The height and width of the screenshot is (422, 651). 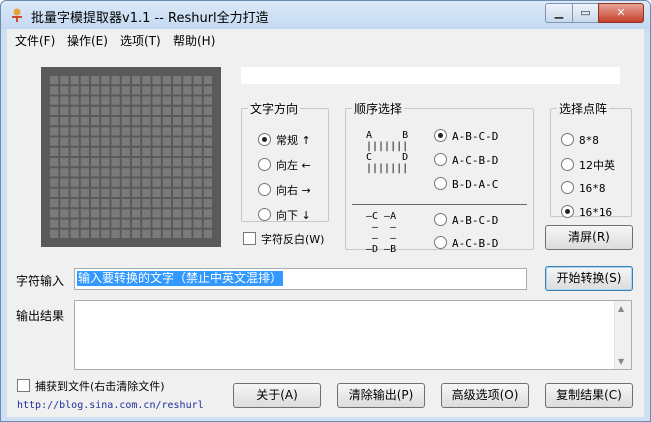 I want to click on convert-button: 开始转换(S), so click(x=589, y=278).